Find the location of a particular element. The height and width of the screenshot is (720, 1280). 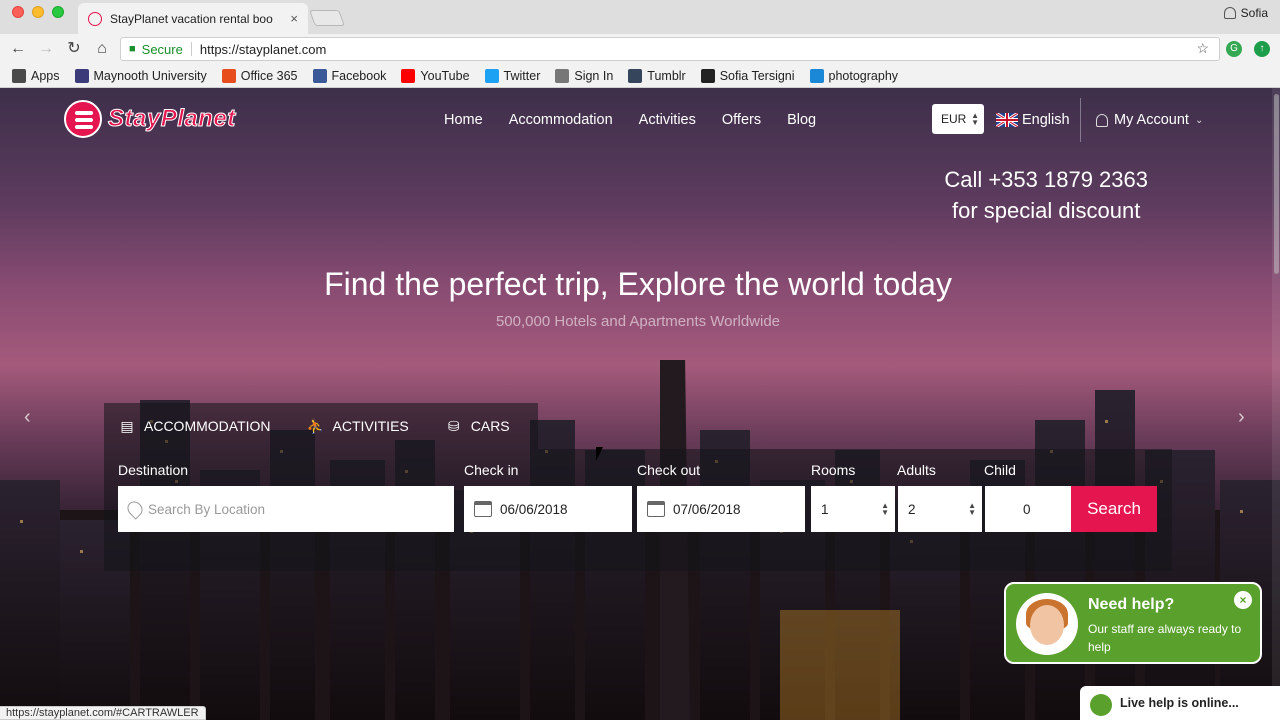

browser-tab-strip: StayPlanet vacation rental boo × Sofia is located at coordinates (640, 17).